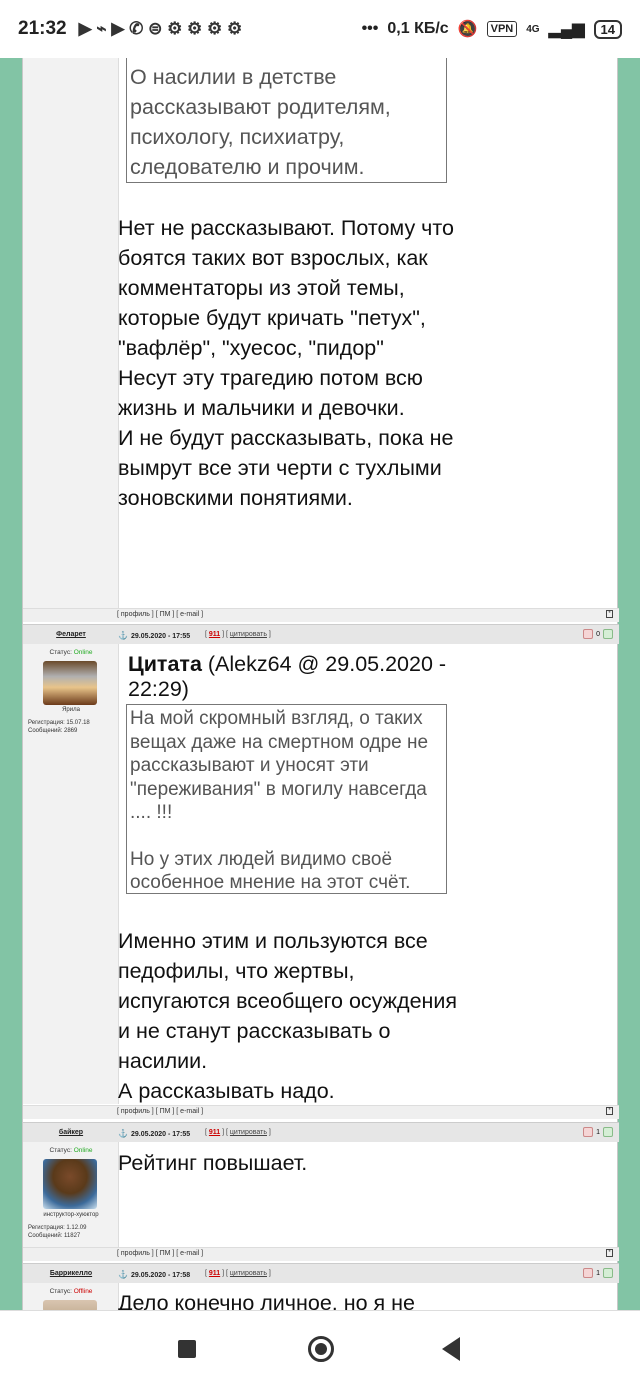 This screenshot has width=640, height=1387. I want to click on battery-icon: 14, so click(607, 29).